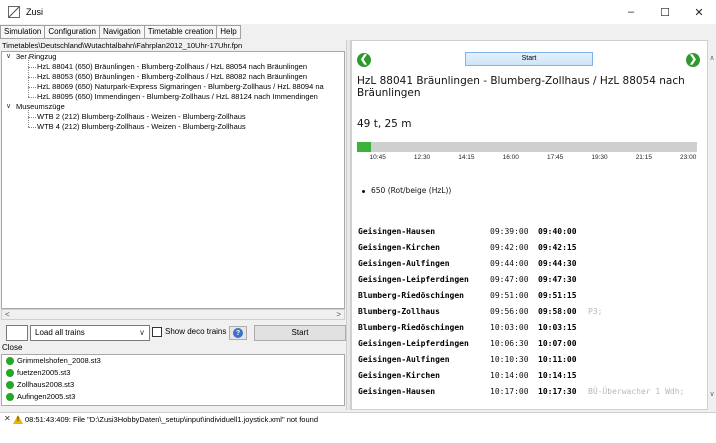 Image resolution: width=716 pixels, height=443 pixels. Describe the element at coordinates (532, 232) in the screenshot. I see `table-row: Geisingen-Hausen 09:39:00 09:40:00` at that location.